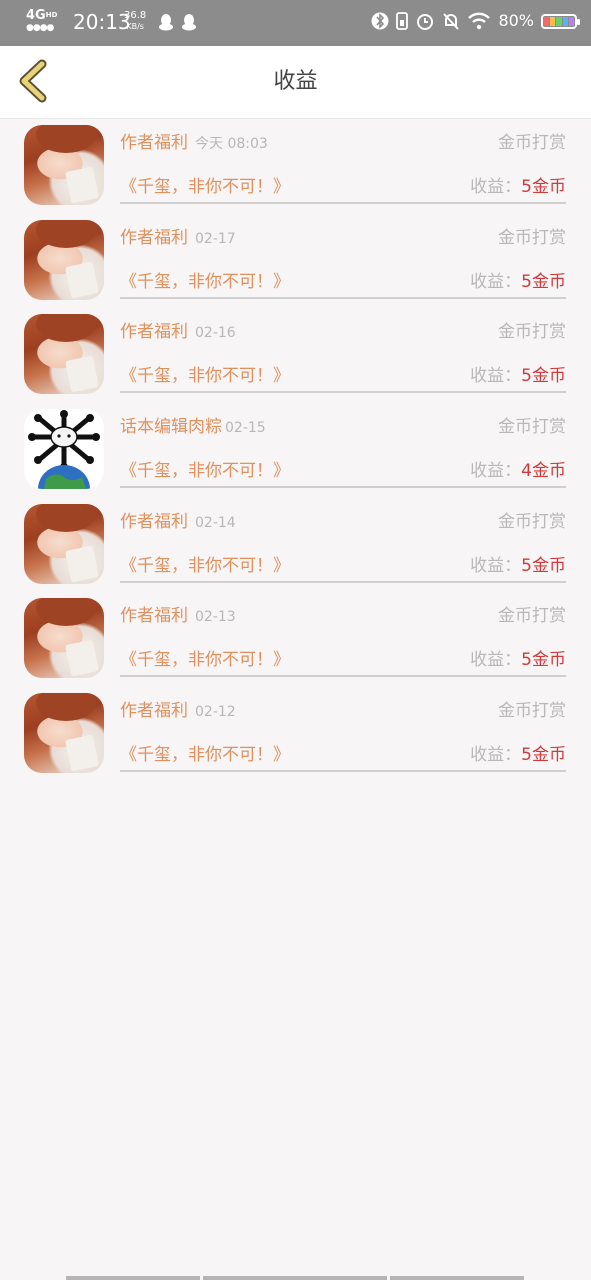 This screenshot has width=591, height=1280. I want to click on battery-icon, so click(560, 21).